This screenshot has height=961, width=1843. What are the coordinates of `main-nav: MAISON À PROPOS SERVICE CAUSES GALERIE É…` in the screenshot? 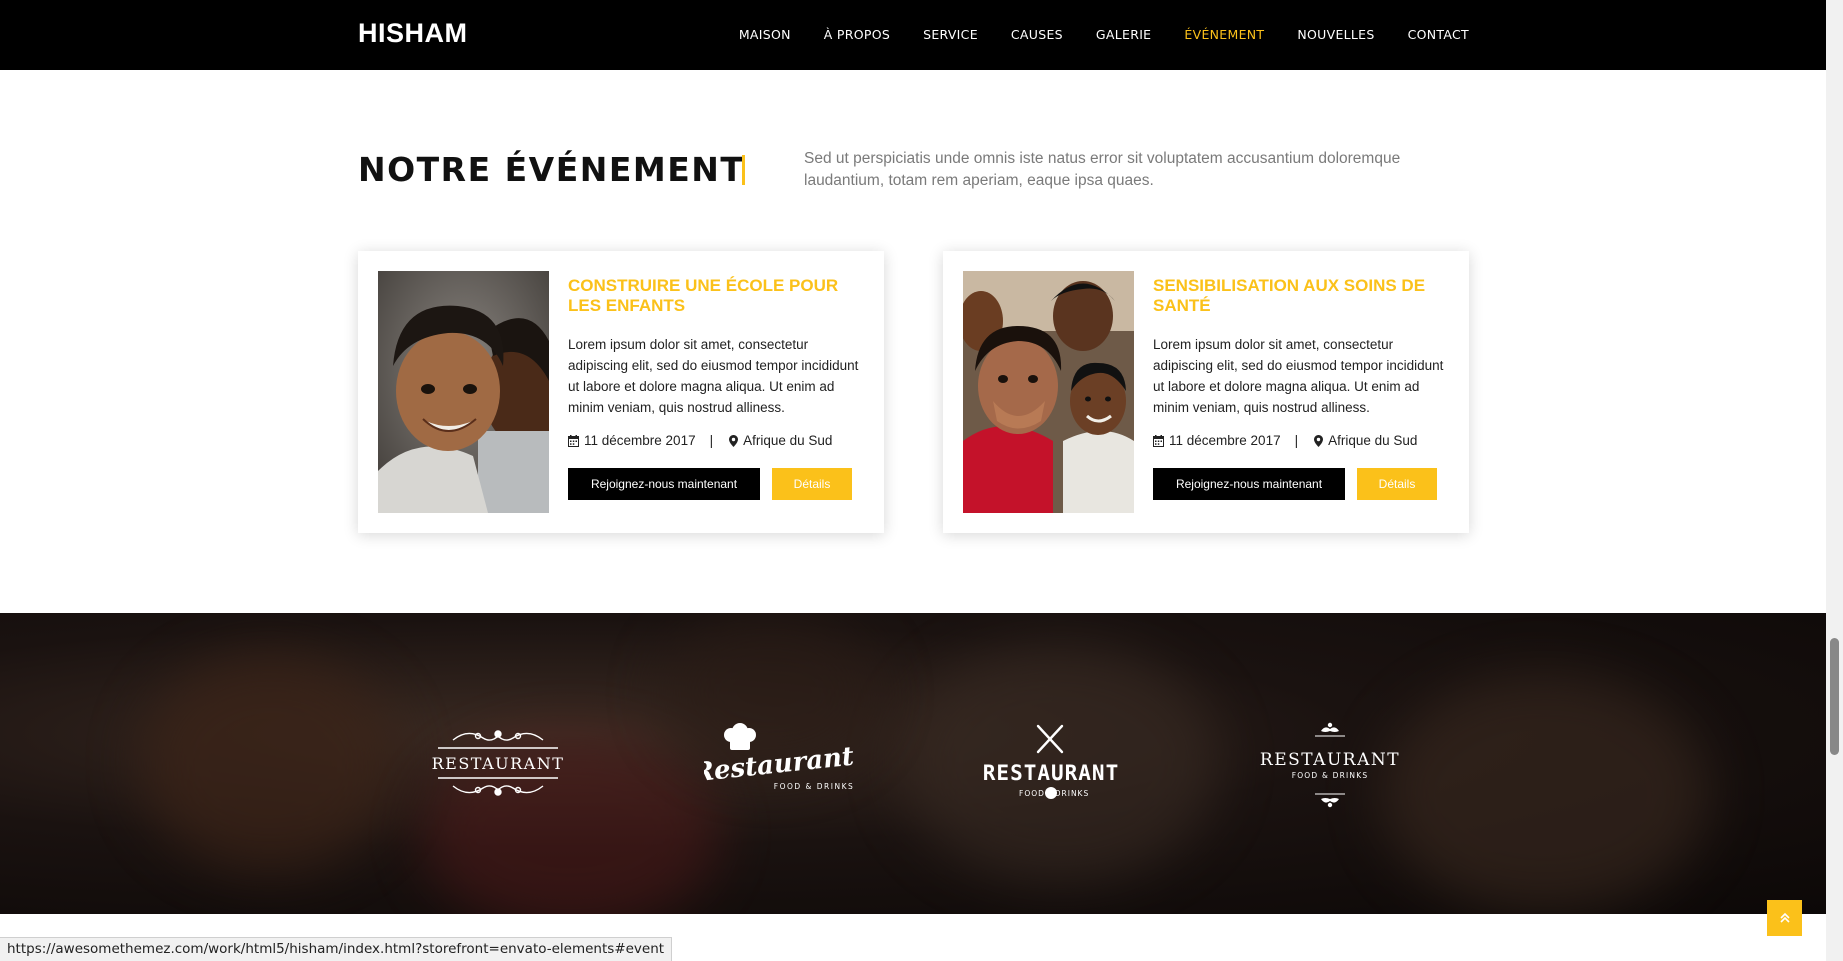 It's located at (1104, 34).